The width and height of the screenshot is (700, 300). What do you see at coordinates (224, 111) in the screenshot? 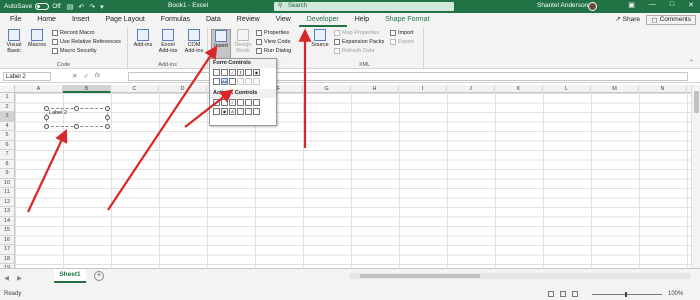
I see `activex-option-button-icon: ◉` at bounding box center [224, 111].